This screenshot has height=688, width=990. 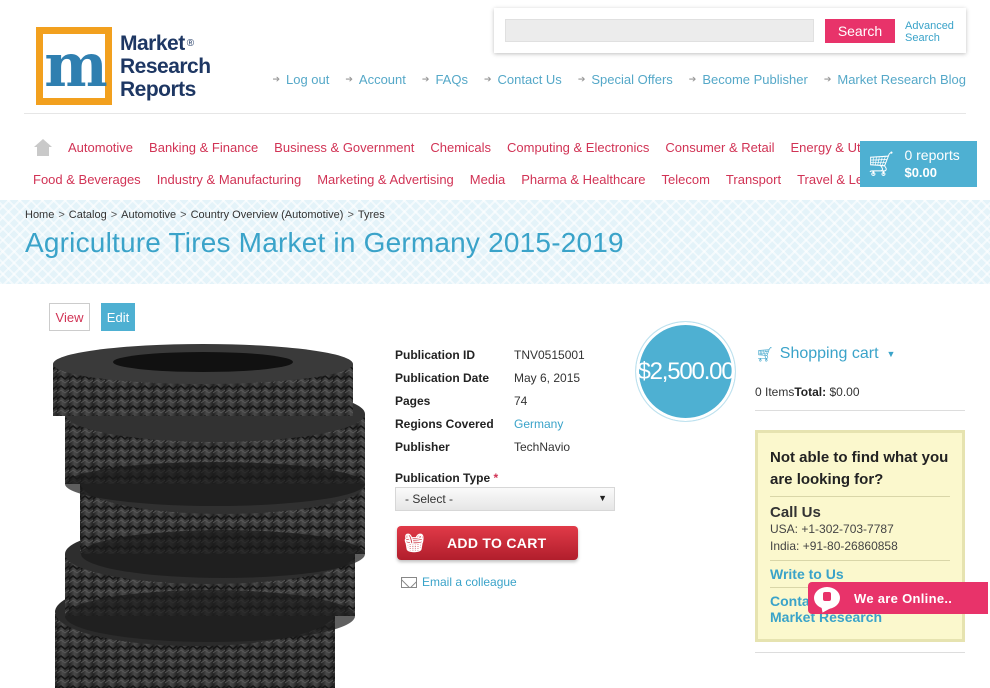 I want to click on detail-row: Publication Date May 6, 2015, so click(x=488, y=377).